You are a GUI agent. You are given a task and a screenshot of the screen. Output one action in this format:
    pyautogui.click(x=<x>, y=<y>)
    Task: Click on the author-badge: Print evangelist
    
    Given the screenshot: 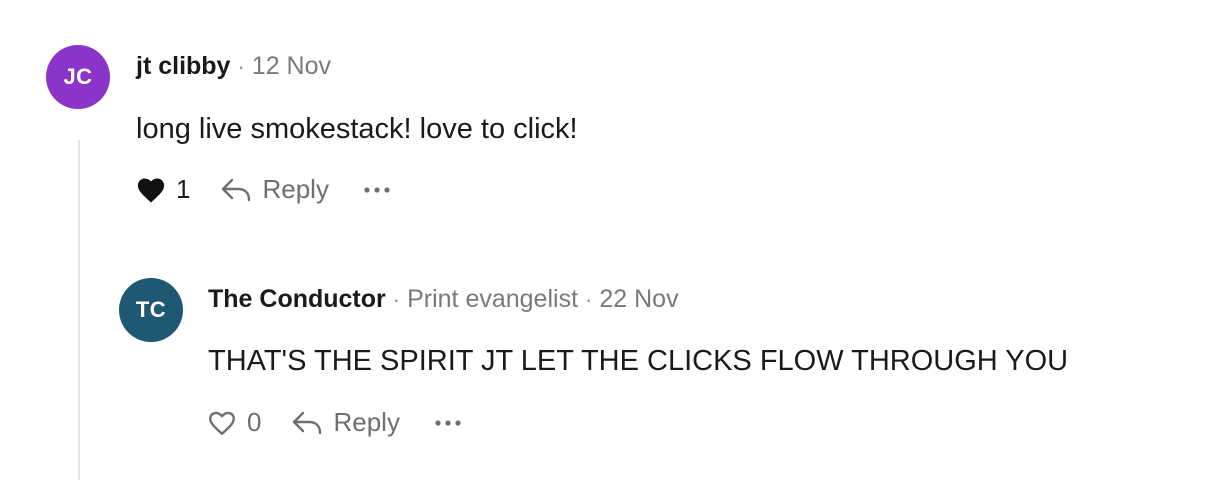 What is the action you would take?
    pyautogui.click(x=493, y=299)
    